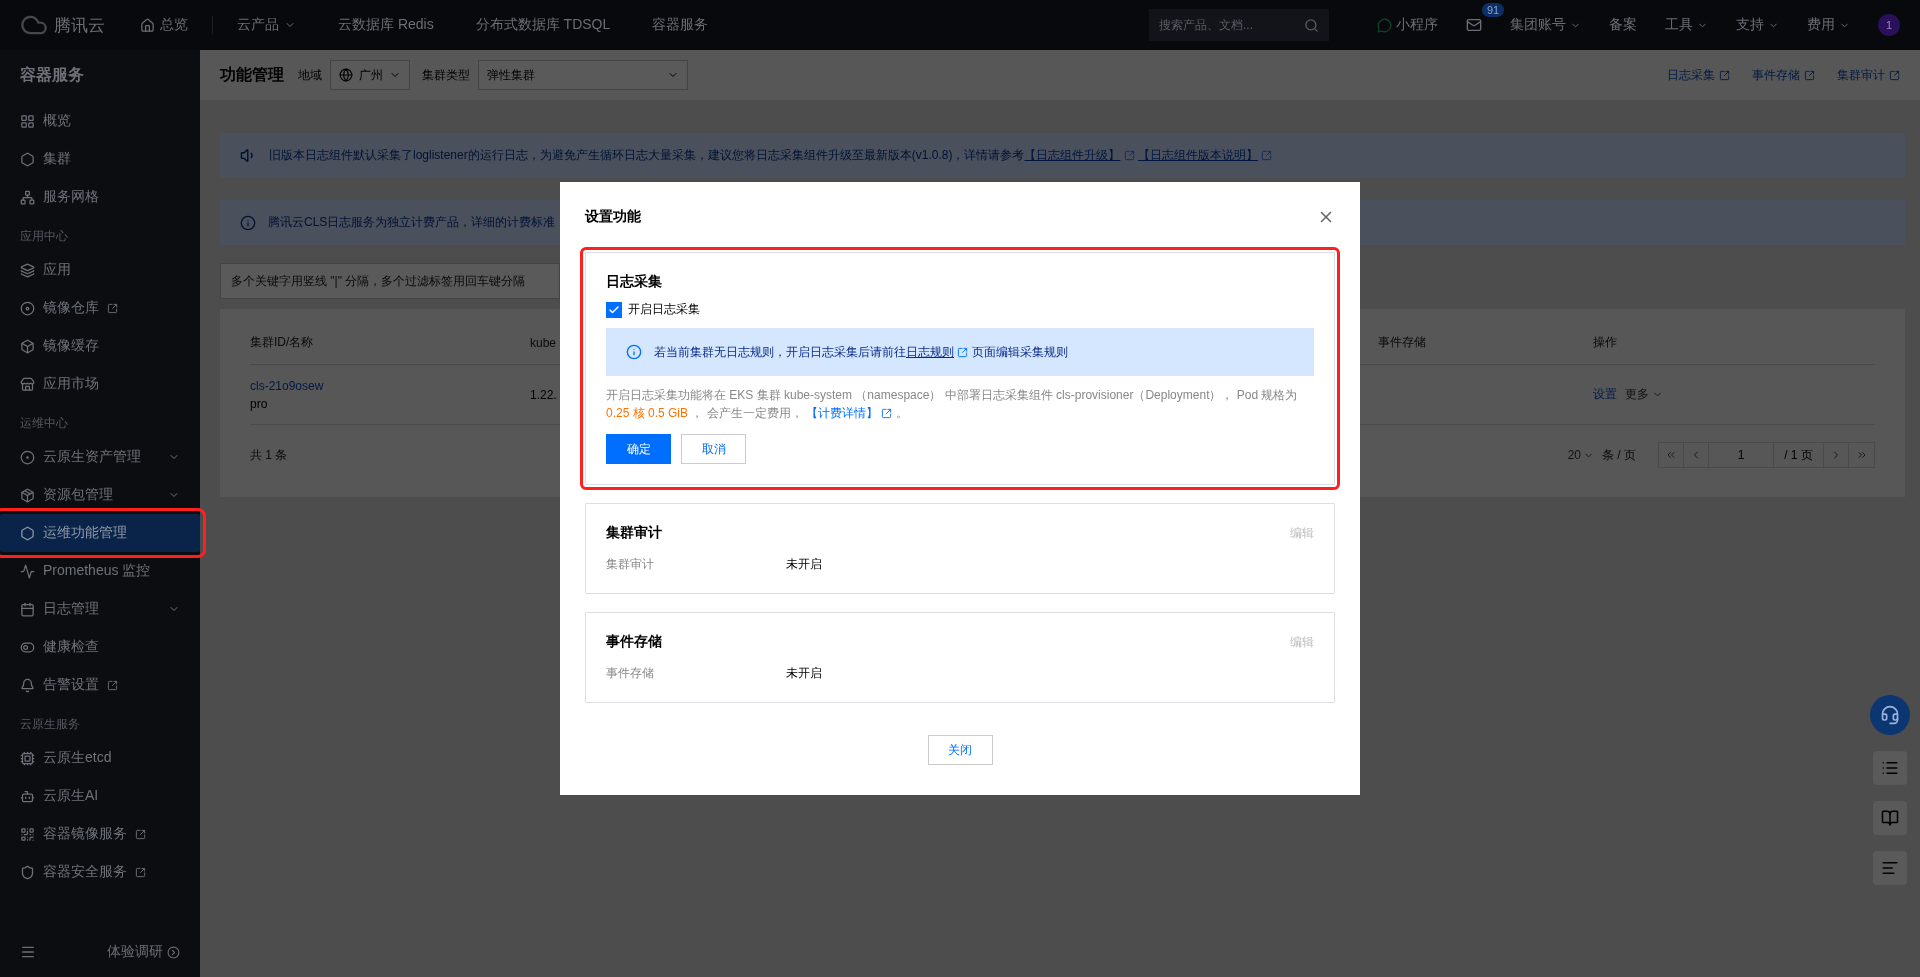 This screenshot has width=1920, height=977. I want to click on sidebar-item: 服务网格, so click(100, 197).